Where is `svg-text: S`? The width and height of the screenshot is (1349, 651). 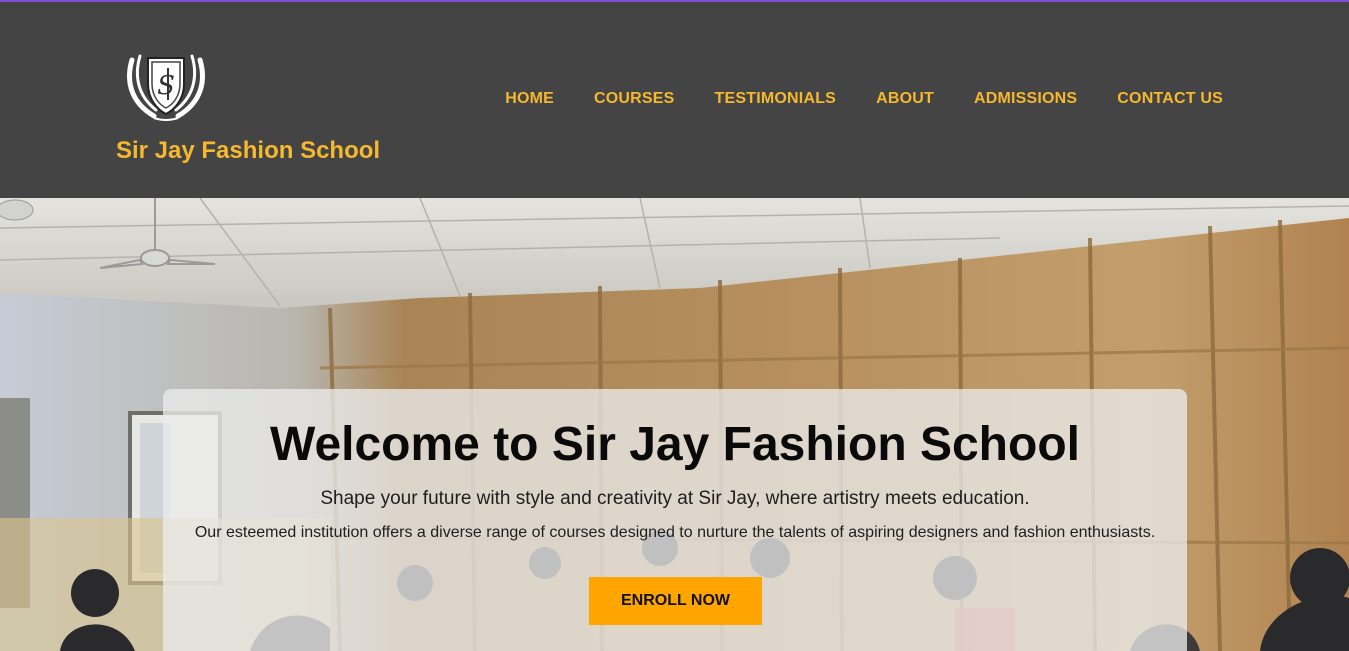 svg-text: S is located at coordinates (166, 86).